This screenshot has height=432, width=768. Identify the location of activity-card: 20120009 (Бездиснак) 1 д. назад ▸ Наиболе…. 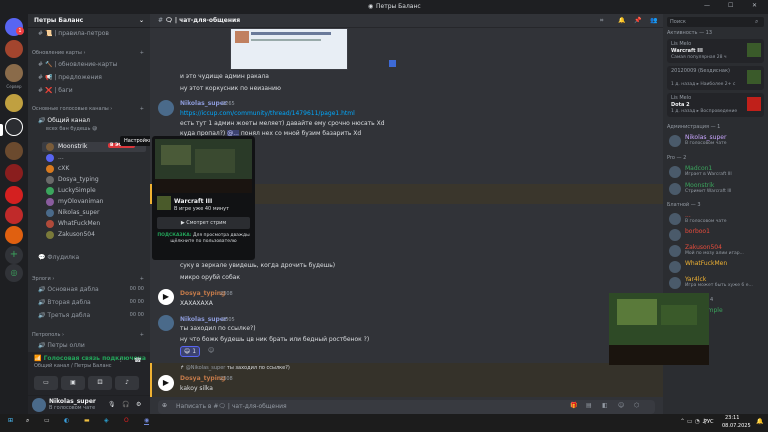
(715, 78).